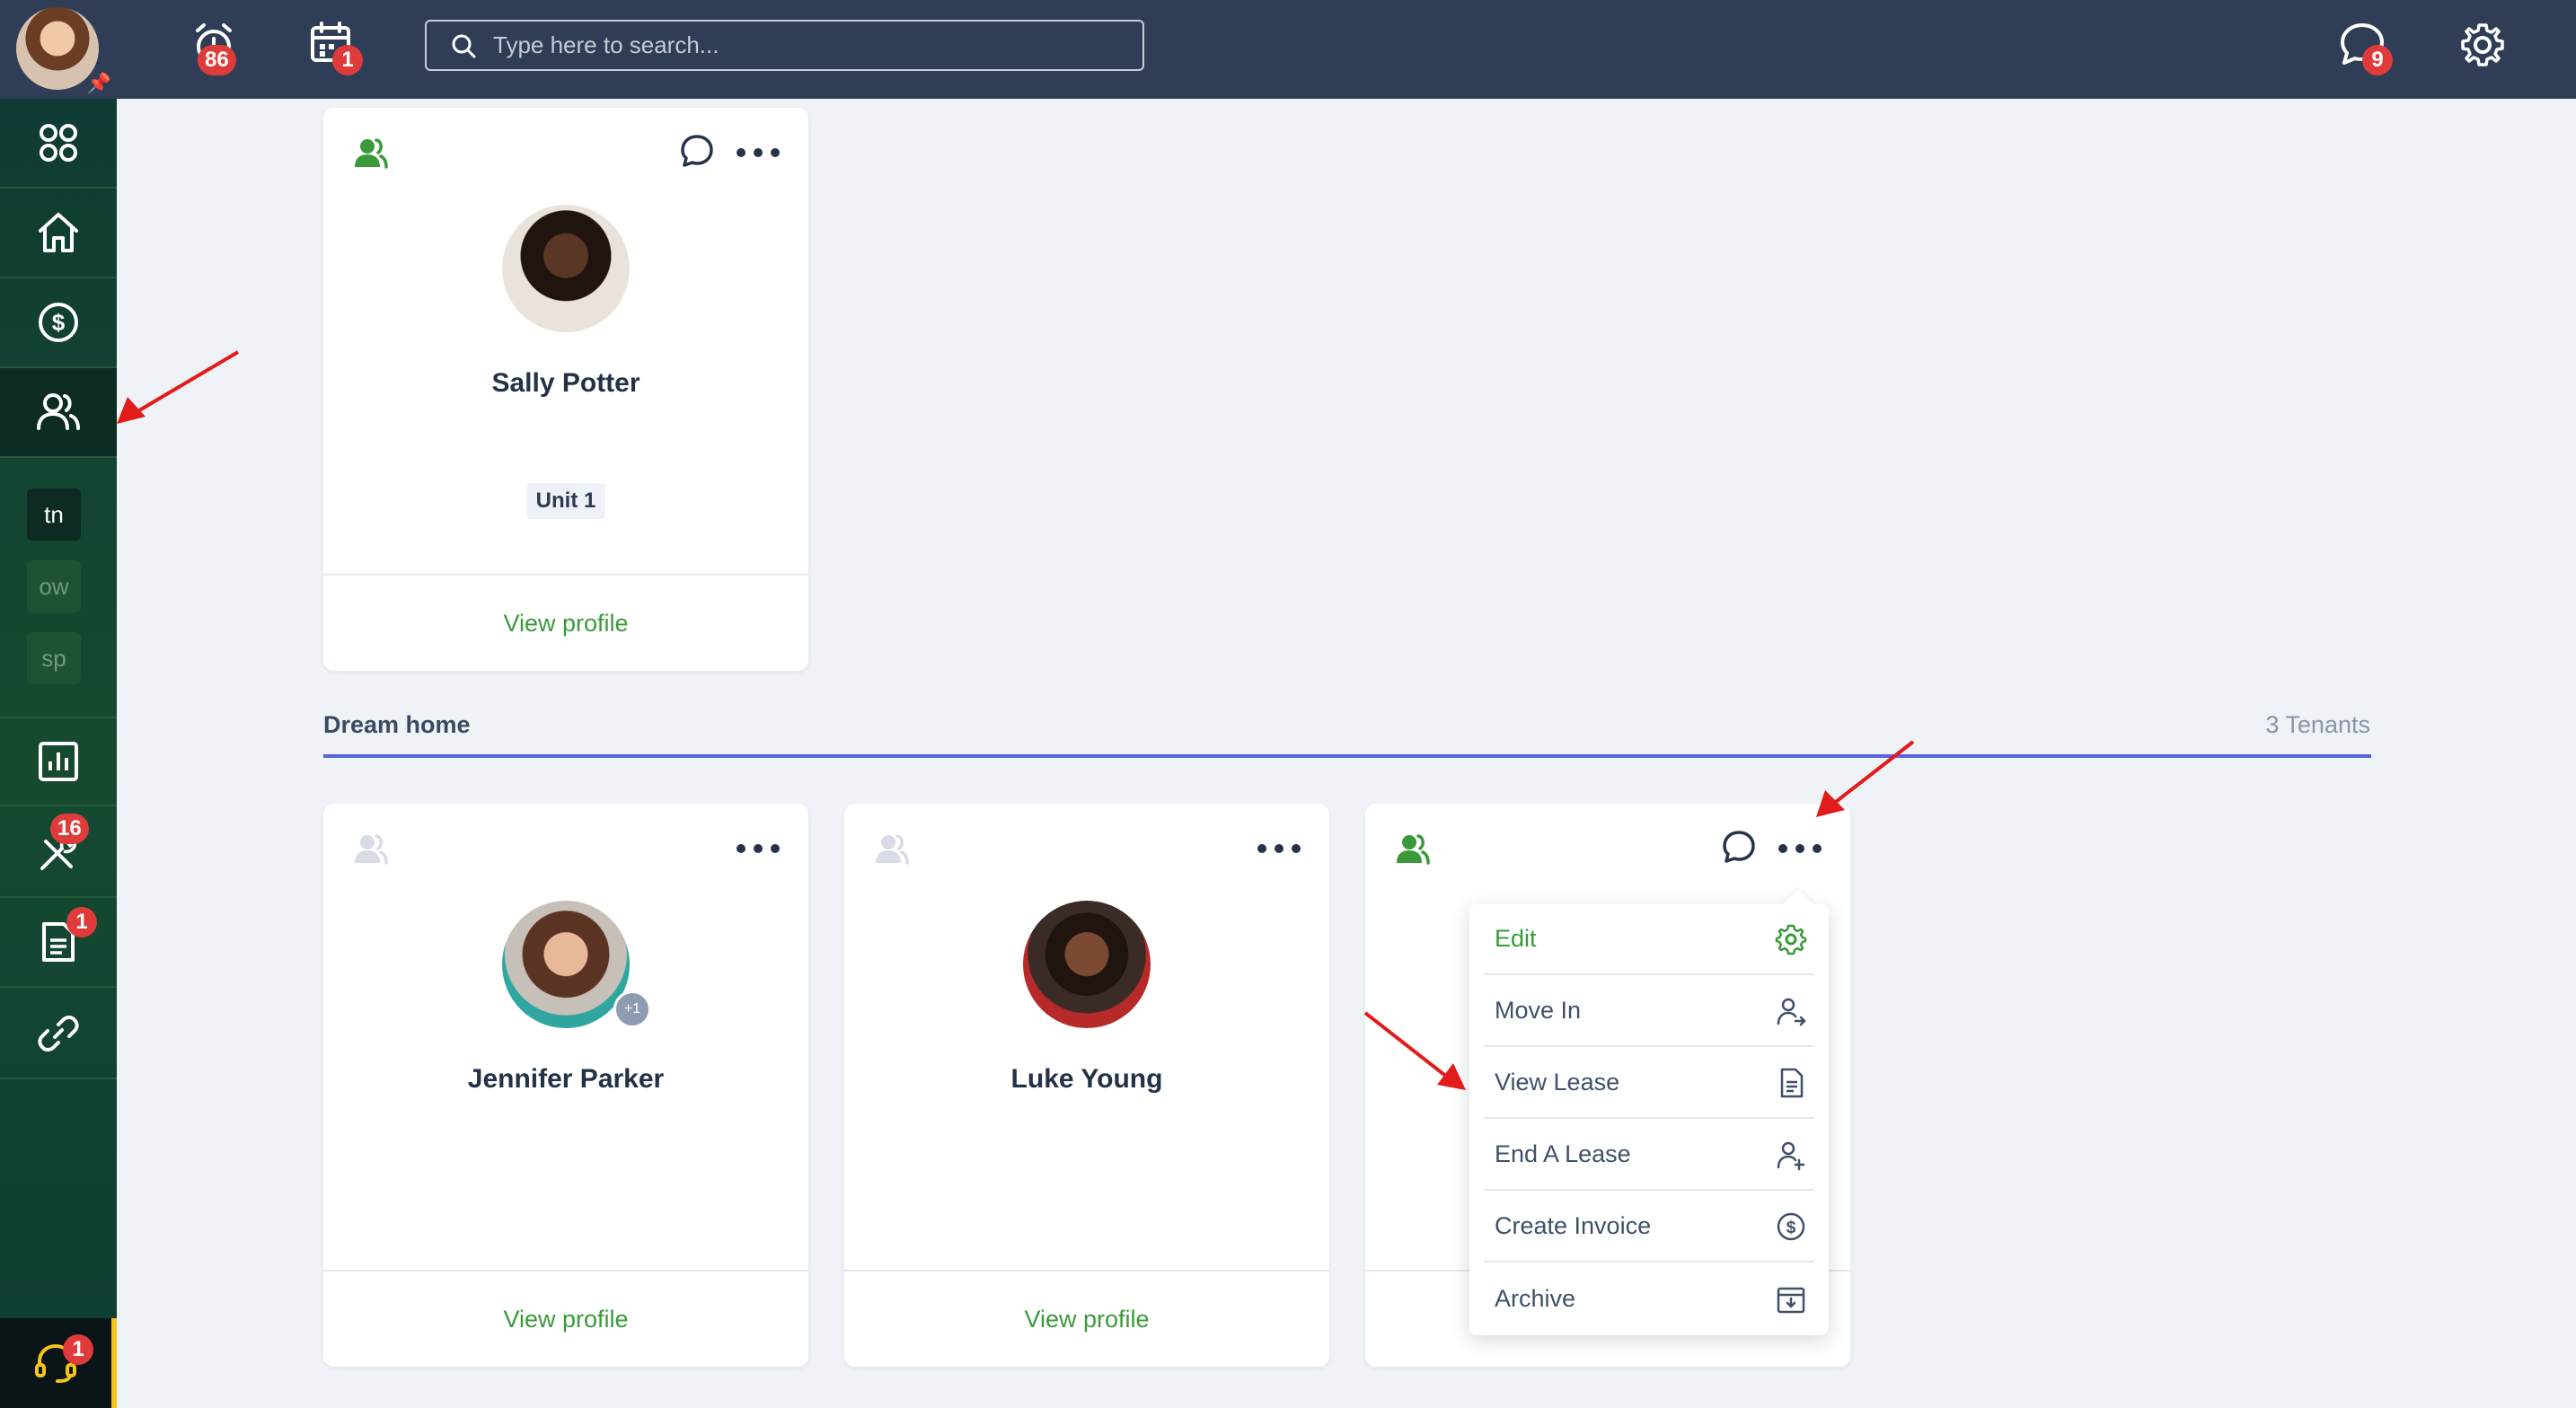 The width and height of the screenshot is (2576, 1408). Describe the element at coordinates (1791, 1155) in the screenshot. I see `user-exit-icon` at that location.